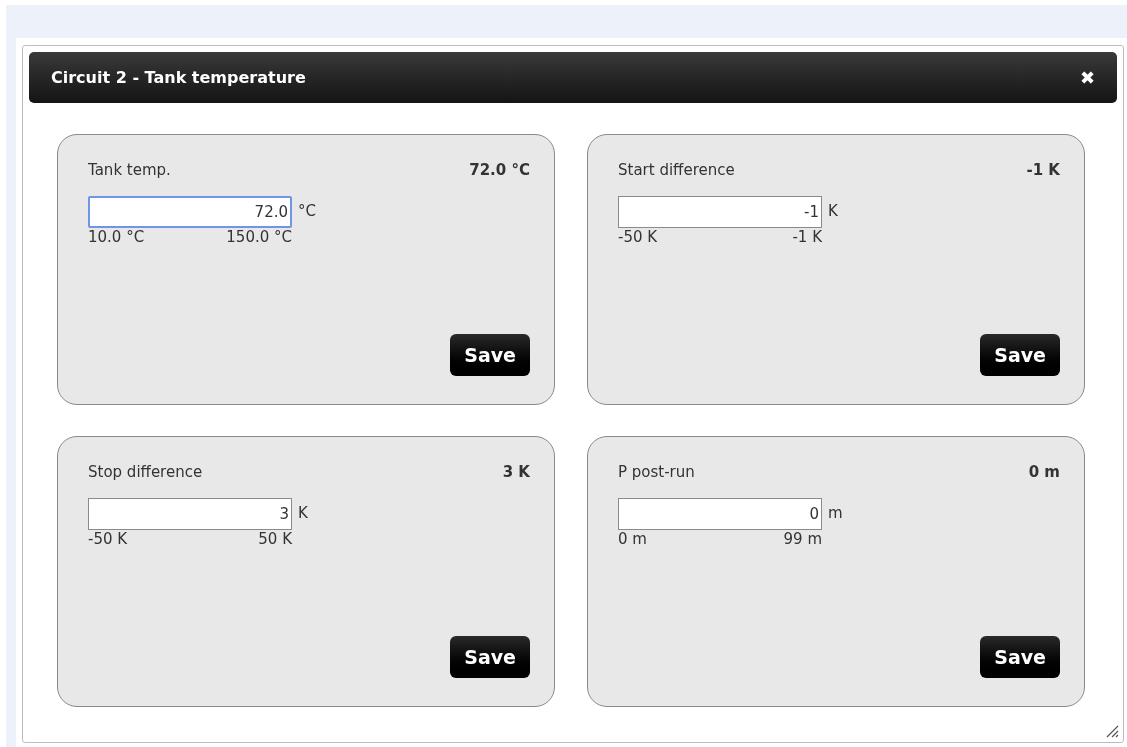  I want to click on min-value: 0 m, so click(632, 538).